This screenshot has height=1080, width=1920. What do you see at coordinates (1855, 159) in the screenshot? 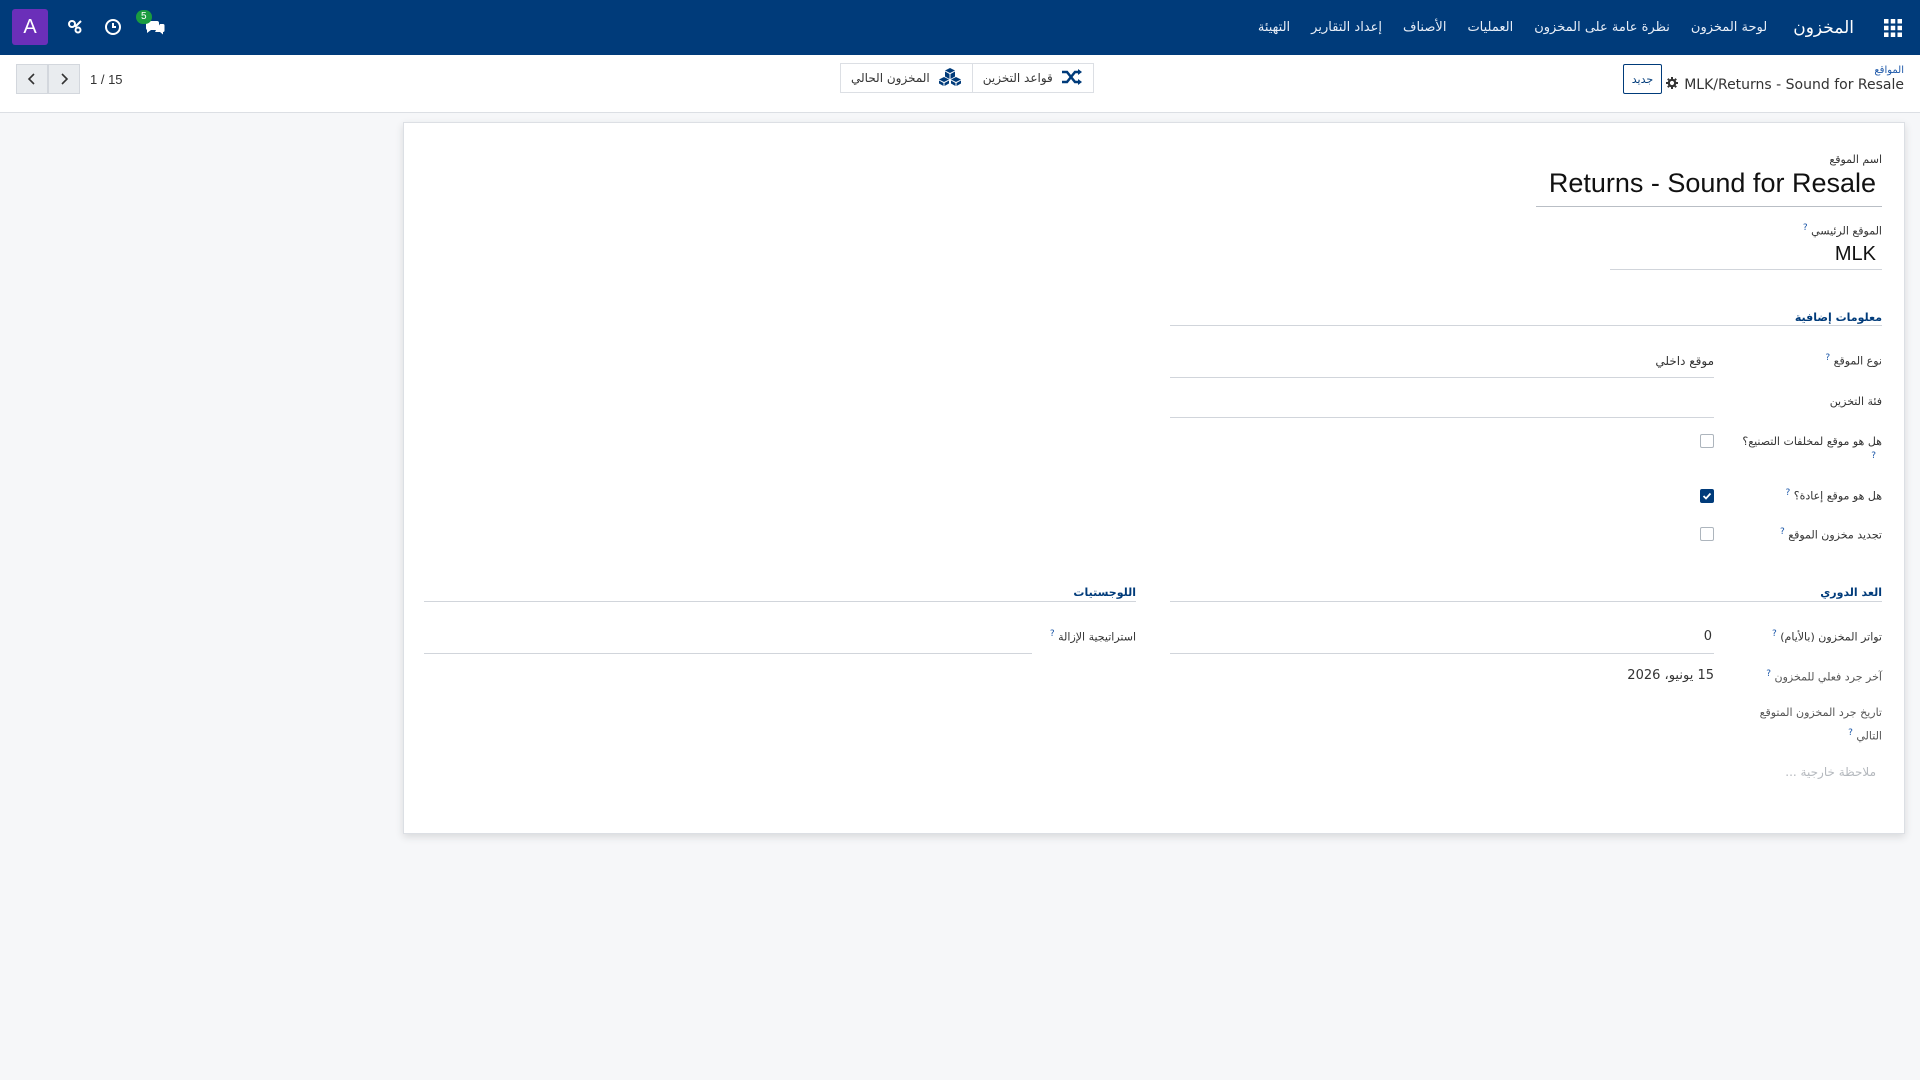
I see `location-name-label: اسم الموقع` at bounding box center [1855, 159].